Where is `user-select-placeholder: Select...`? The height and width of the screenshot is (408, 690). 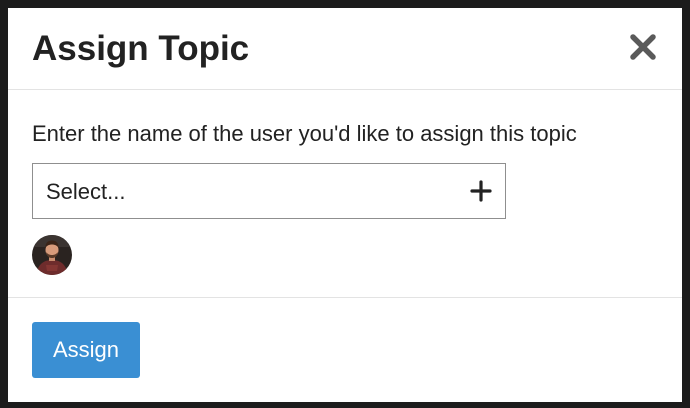
user-select-placeholder: Select... is located at coordinates (86, 191).